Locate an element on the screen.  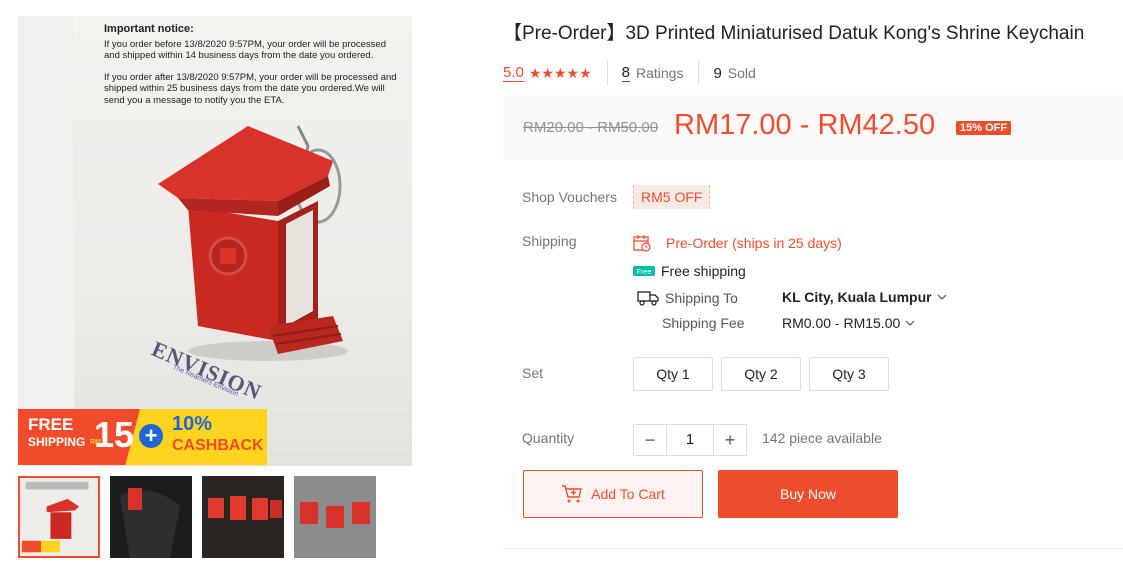
preorder-line: Pre-Order (ships in 25 days) is located at coordinates (737, 243).